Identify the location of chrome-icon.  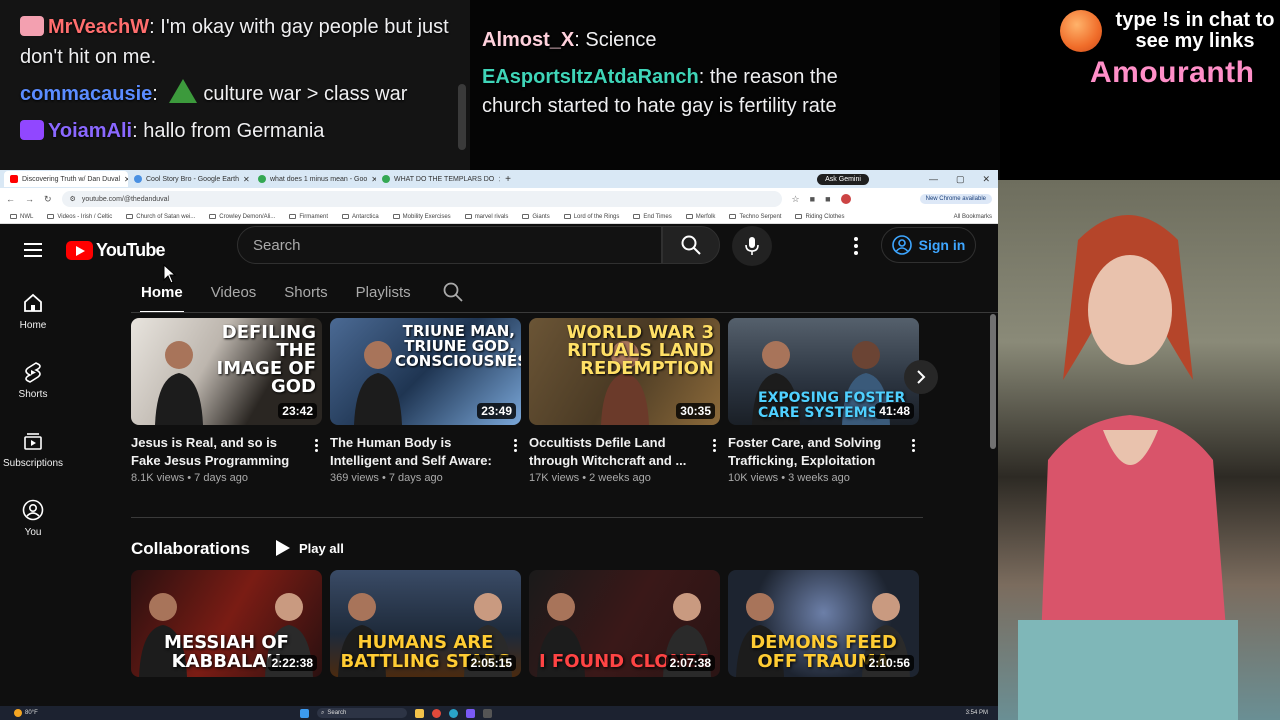
(436, 713).